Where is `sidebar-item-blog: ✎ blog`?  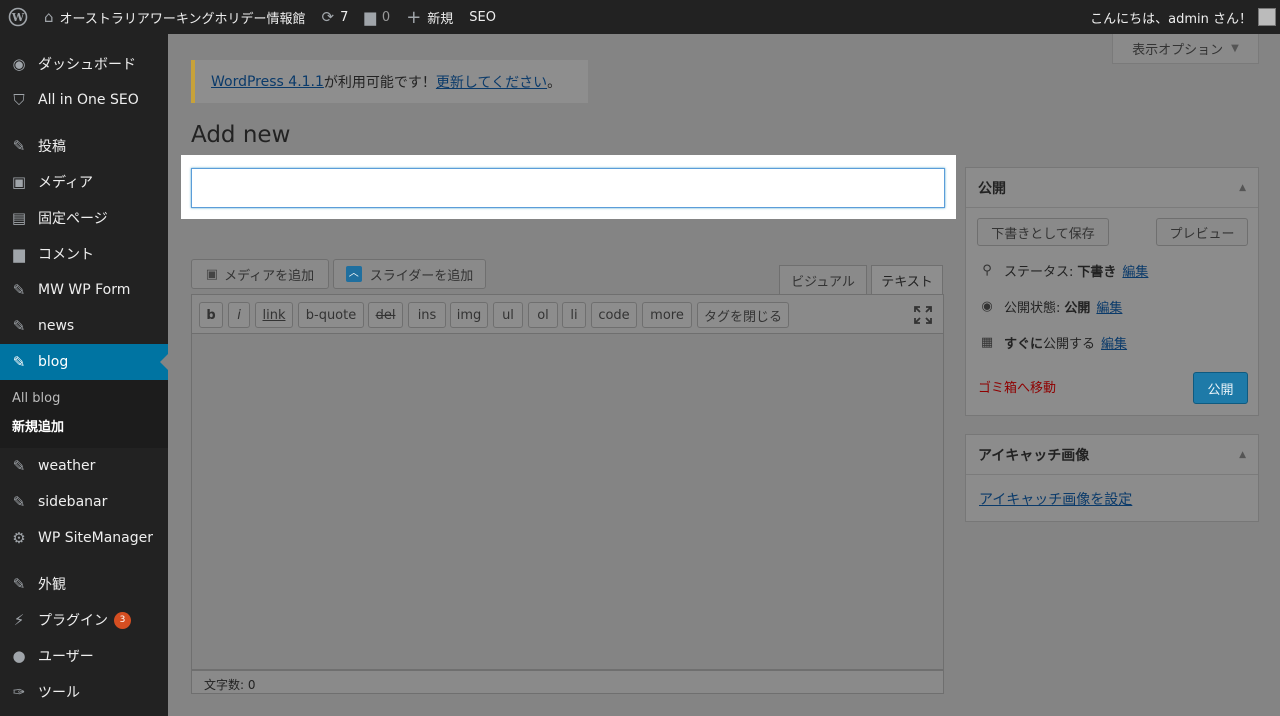 sidebar-item-blog: ✎ blog is located at coordinates (84, 362).